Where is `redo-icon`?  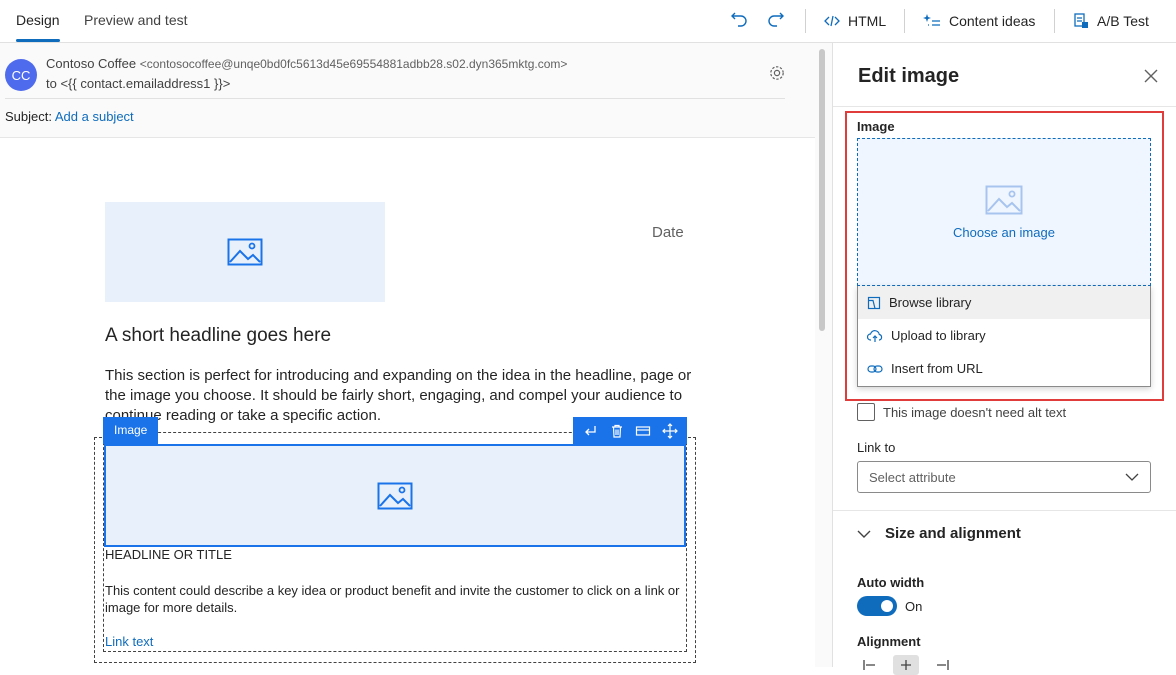 redo-icon is located at coordinates (777, 20).